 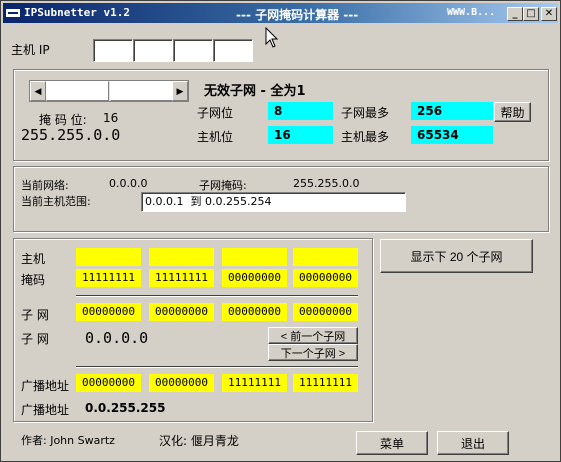 What do you see at coordinates (56, 201) in the screenshot?
I see `host-range-label: 当前主机范围:` at bounding box center [56, 201].